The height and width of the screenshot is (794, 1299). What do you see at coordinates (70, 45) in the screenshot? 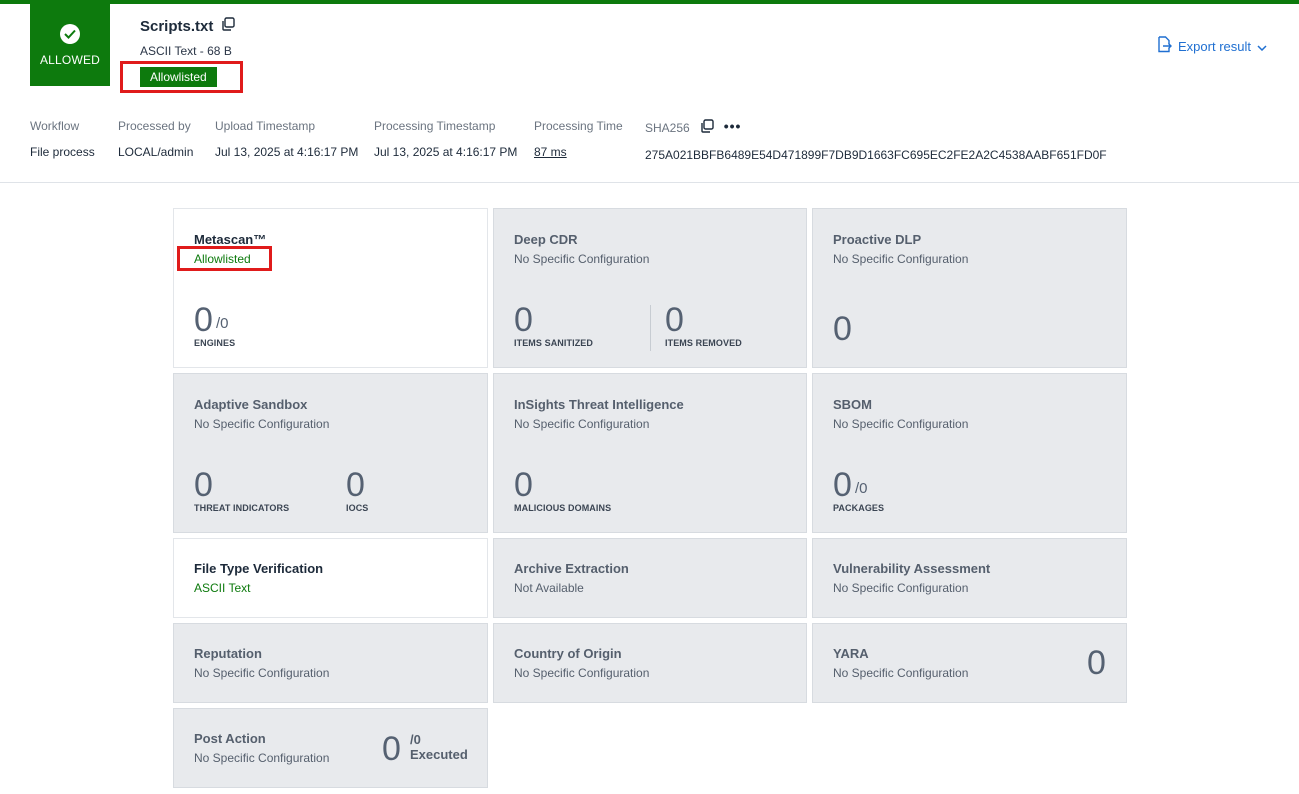
I see `verdict-tile: ALLOWED` at bounding box center [70, 45].